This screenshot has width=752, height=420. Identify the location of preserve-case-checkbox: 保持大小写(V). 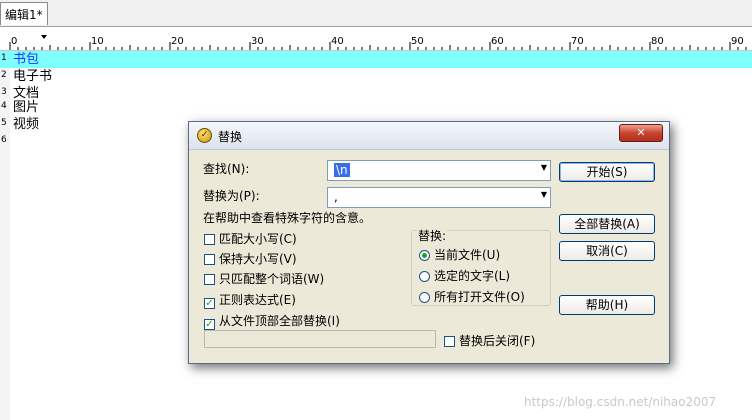
(250, 258).